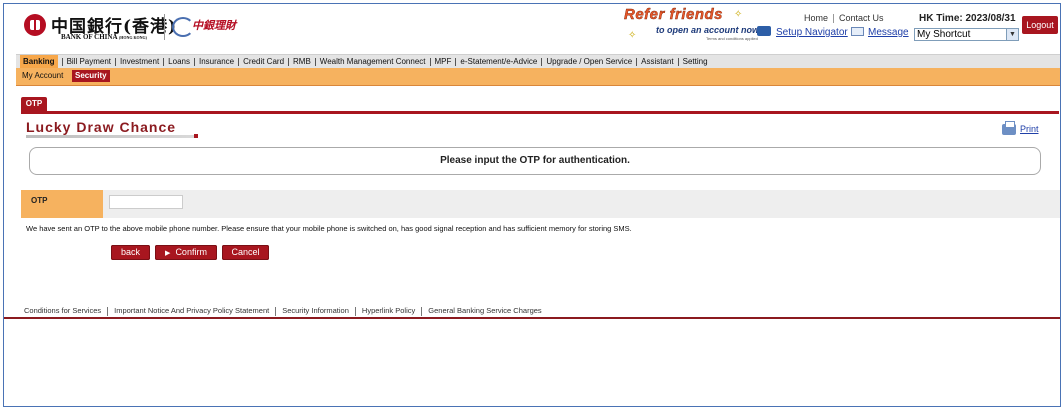 The height and width of the screenshot is (410, 1064). What do you see at coordinates (540, 112) in the screenshot?
I see `tab-underline` at bounding box center [540, 112].